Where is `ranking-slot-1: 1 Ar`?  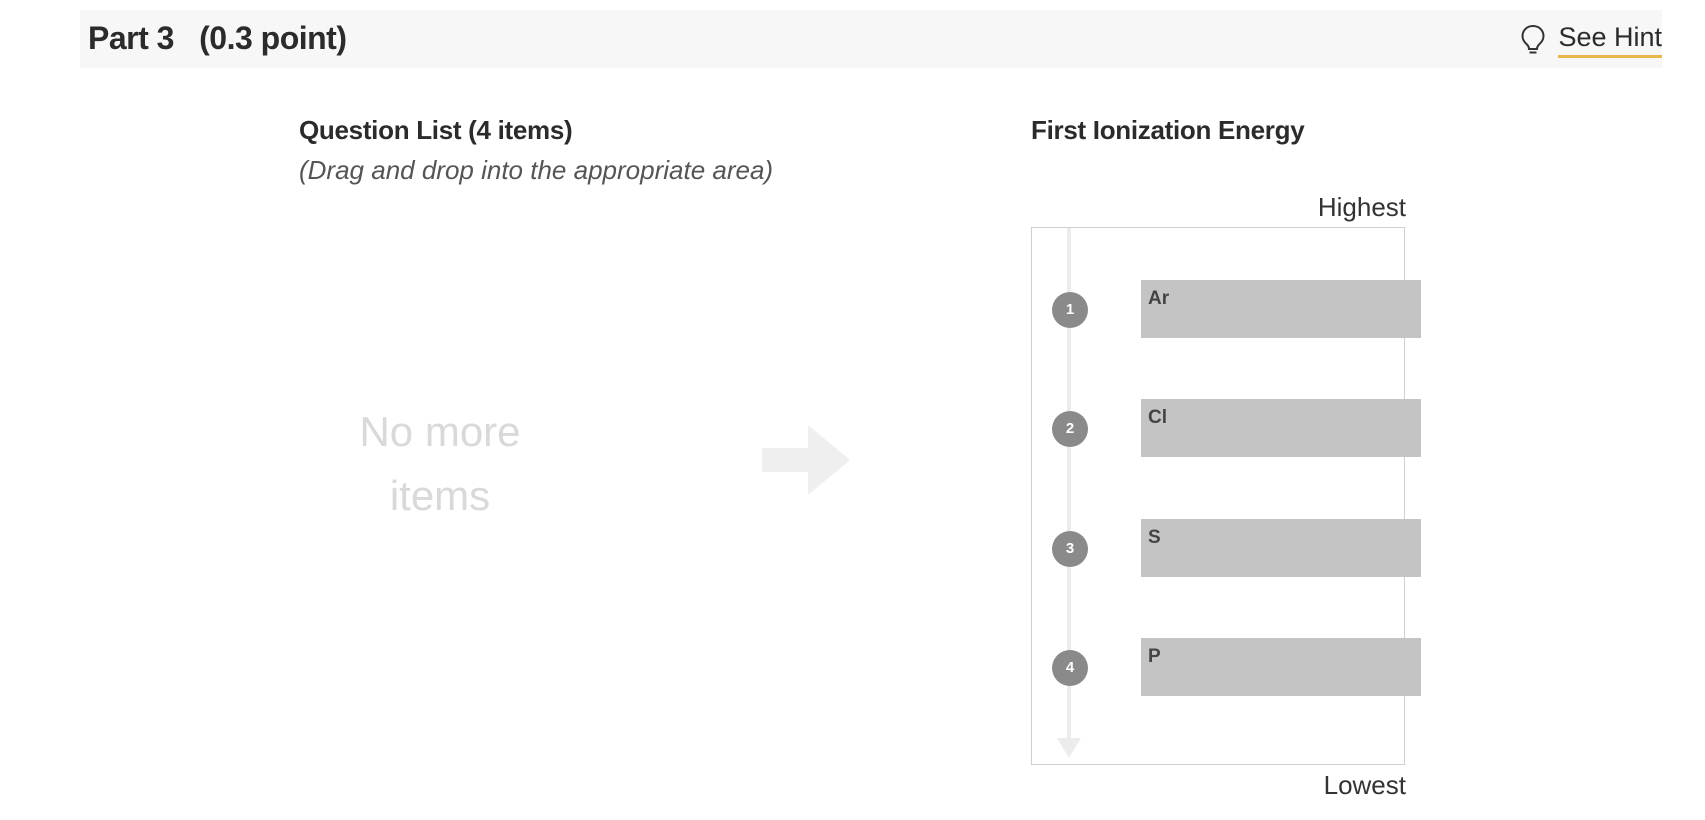 ranking-slot-1: 1 Ar is located at coordinates (1236, 309).